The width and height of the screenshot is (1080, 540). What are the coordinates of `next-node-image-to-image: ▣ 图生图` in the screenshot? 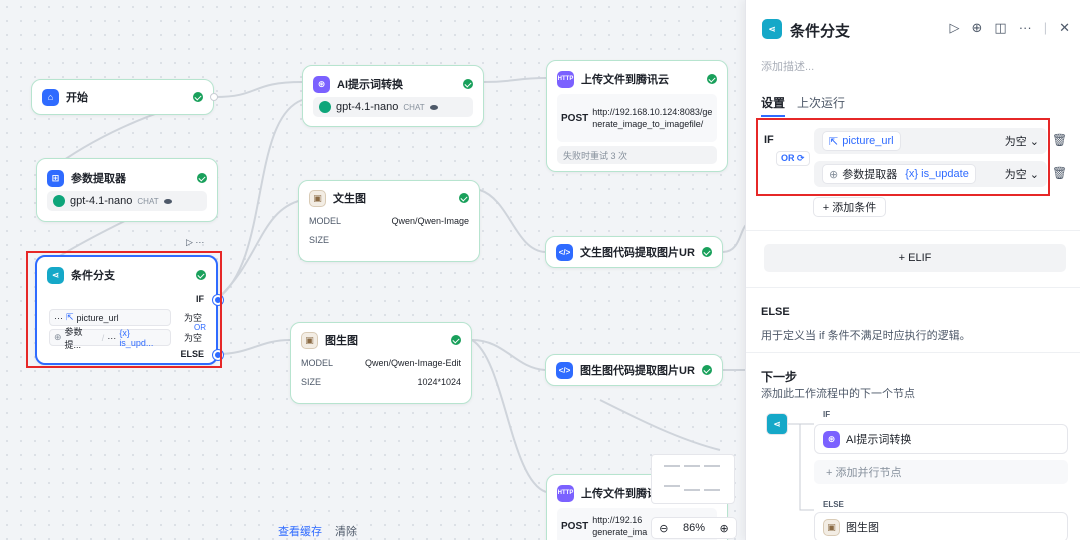 It's located at (941, 526).